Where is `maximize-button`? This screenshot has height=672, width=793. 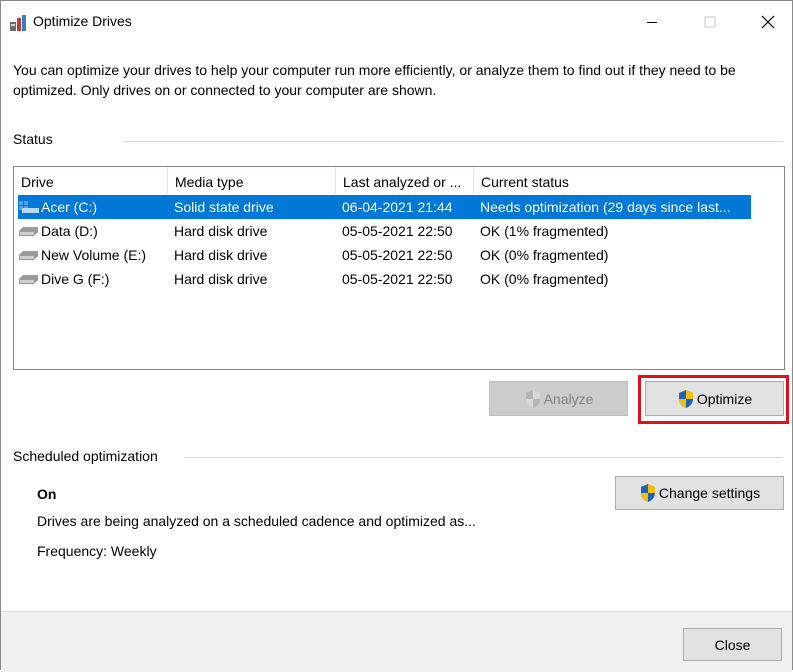 maximize-button is located at coordinates (710, 22).